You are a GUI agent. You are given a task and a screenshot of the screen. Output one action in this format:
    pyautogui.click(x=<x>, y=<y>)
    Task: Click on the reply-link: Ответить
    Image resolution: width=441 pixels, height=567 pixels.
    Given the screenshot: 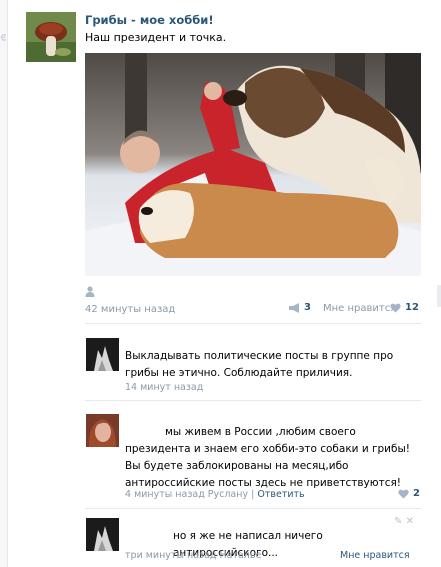 What is the action you would take?
    pyautogui.click(x=280, y=494)
    